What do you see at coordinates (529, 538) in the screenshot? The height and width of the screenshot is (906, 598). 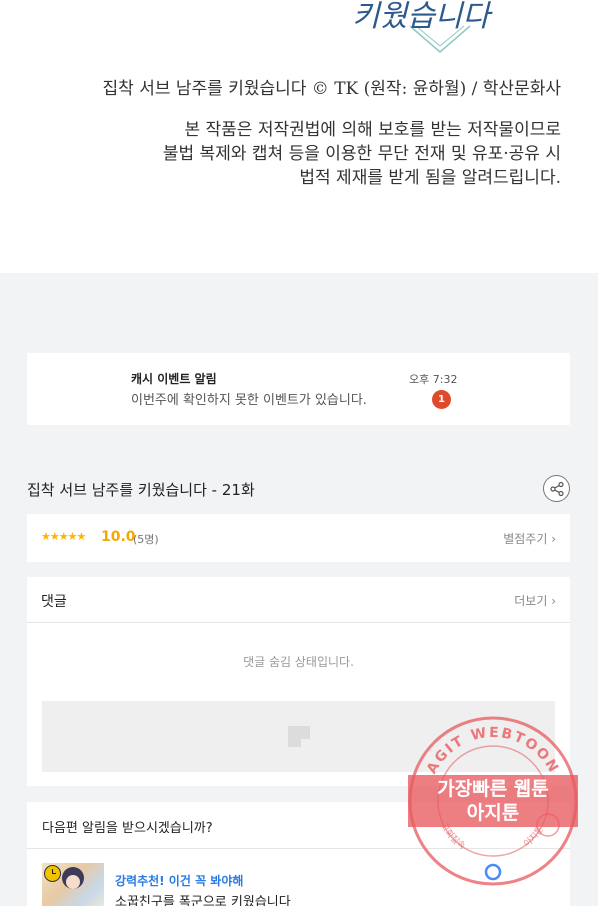 I see `rate-button: 별점주기 ›` at bounding box center [529, 538].